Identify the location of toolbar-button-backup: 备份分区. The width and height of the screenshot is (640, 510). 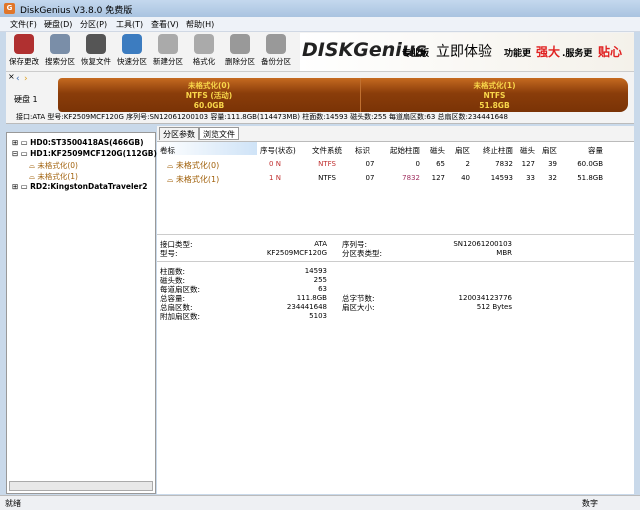
(276, 50).